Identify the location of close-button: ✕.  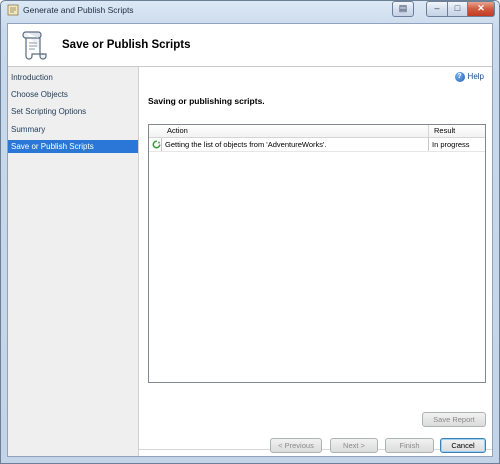
(481, 9).